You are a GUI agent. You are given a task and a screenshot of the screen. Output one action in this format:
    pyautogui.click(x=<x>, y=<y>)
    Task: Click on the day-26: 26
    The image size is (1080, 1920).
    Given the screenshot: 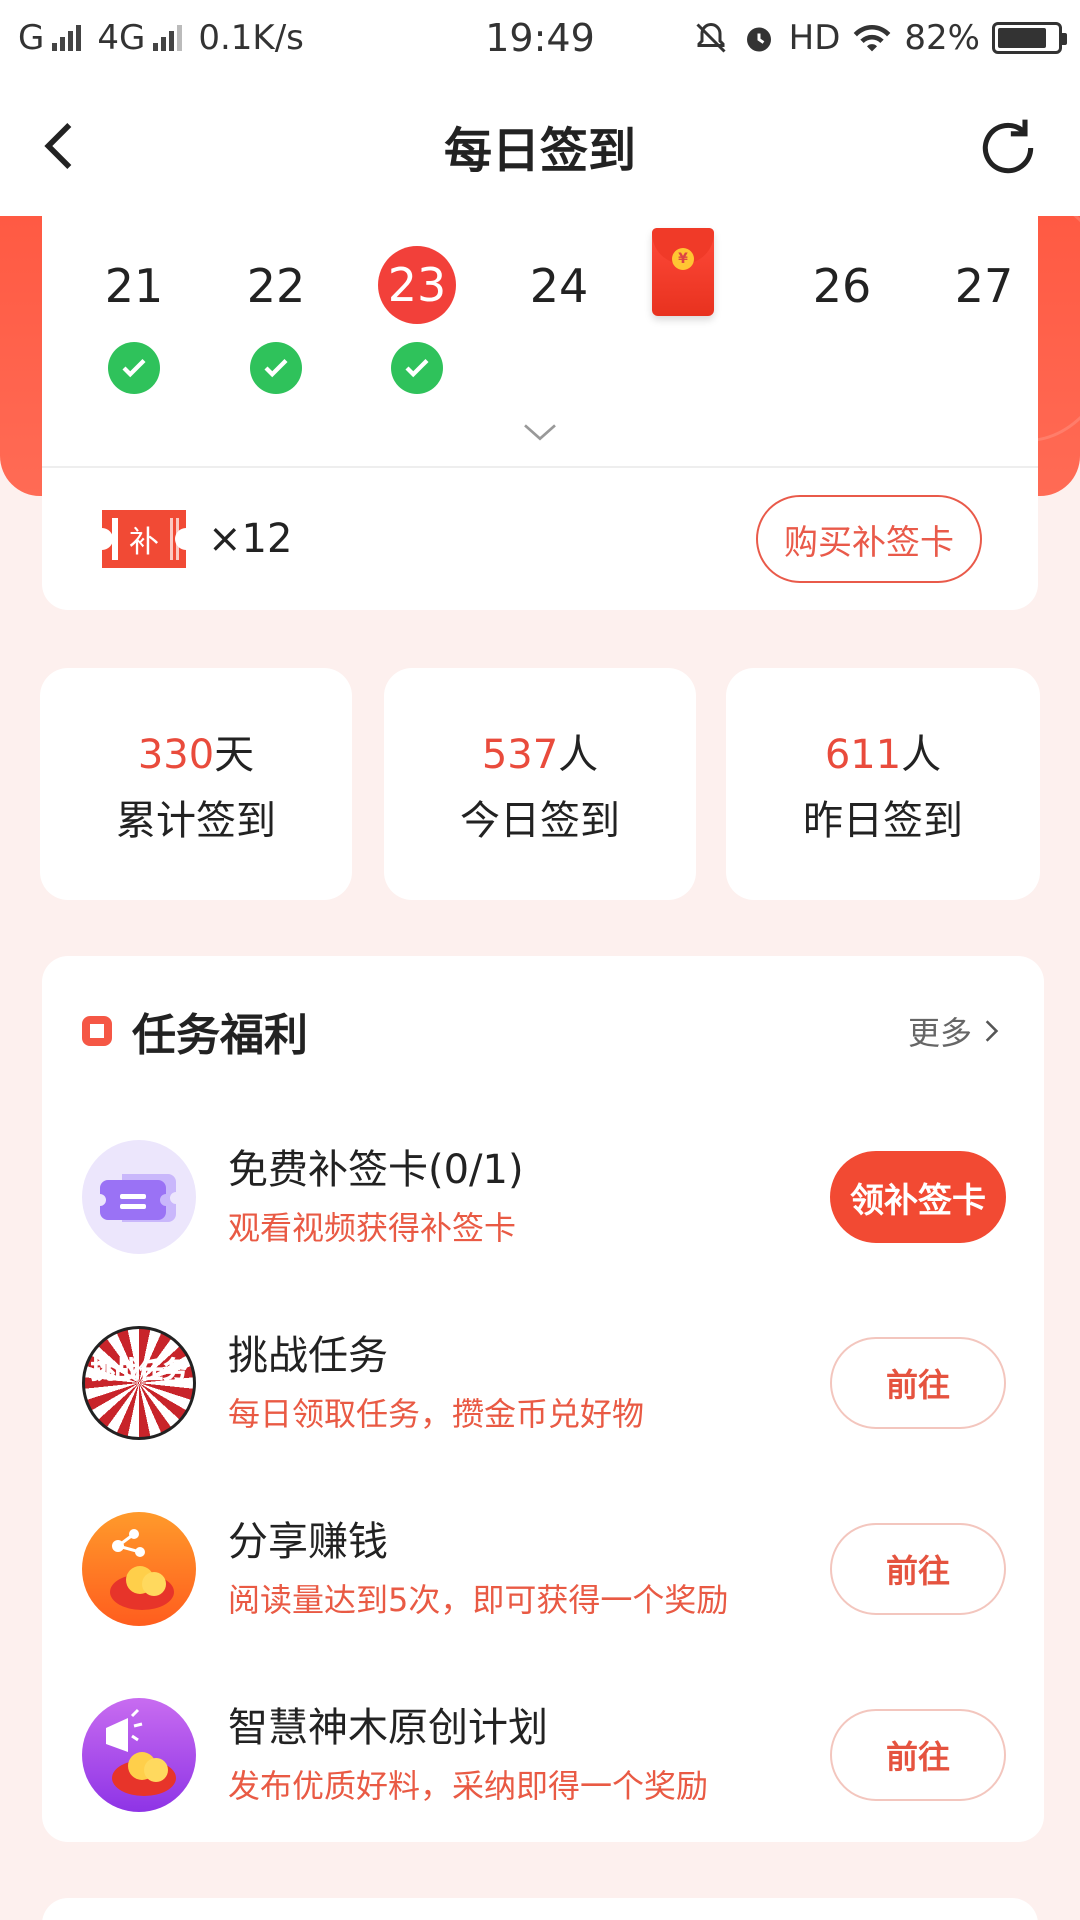 What is the action you would take?
    pyautogui.click(x=842, y=286)
    